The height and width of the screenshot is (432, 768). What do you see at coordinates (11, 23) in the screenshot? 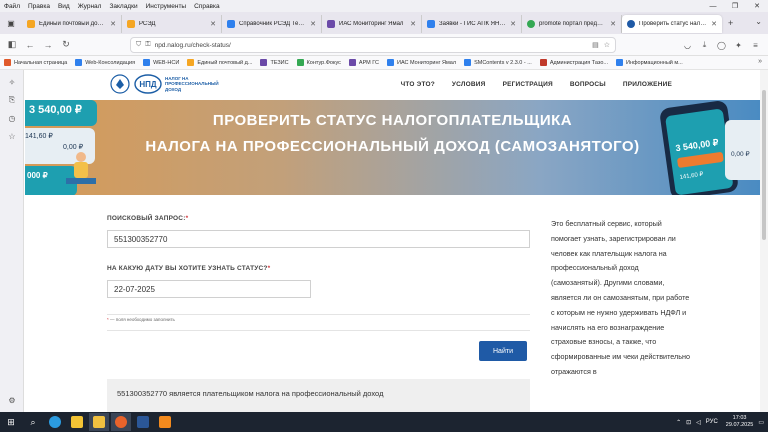
I see `tab-list-icon: ▣` at bounding box center [11, 23].